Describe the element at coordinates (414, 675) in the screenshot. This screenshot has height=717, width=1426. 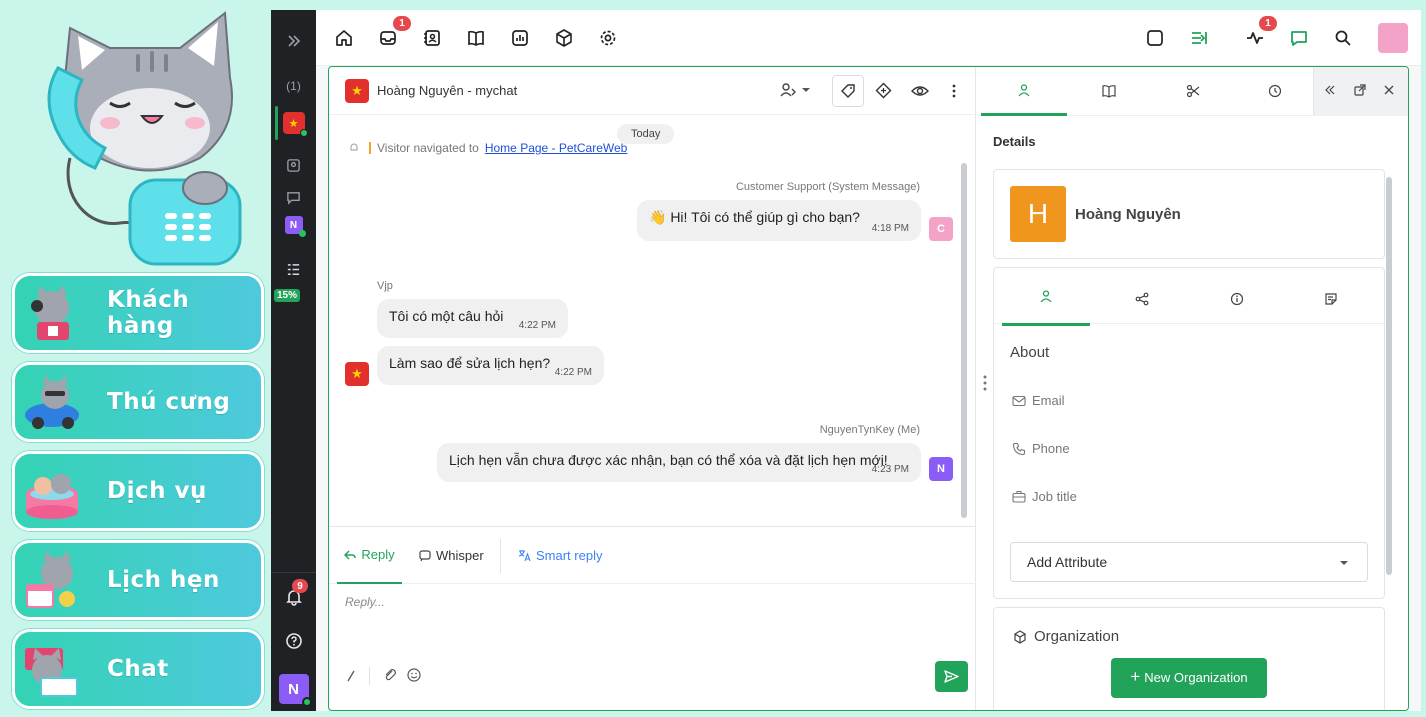
I see `emoji-icon` at that location.